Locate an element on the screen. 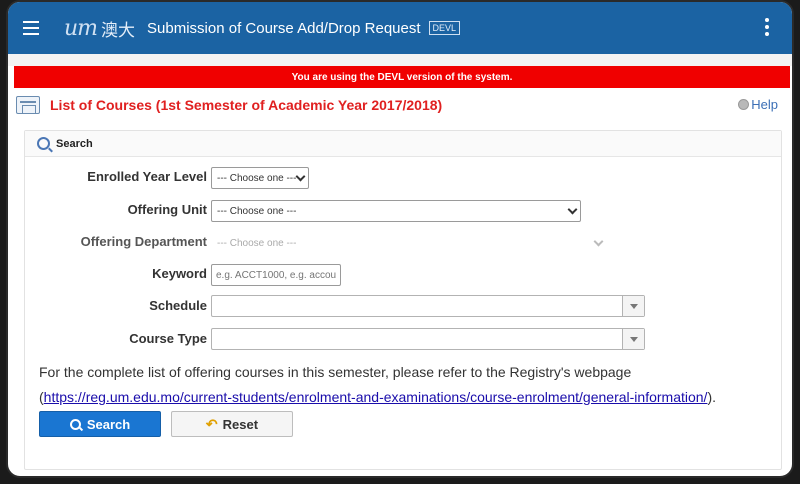  env-badge: DEVL is located at coordinates (444, 28).